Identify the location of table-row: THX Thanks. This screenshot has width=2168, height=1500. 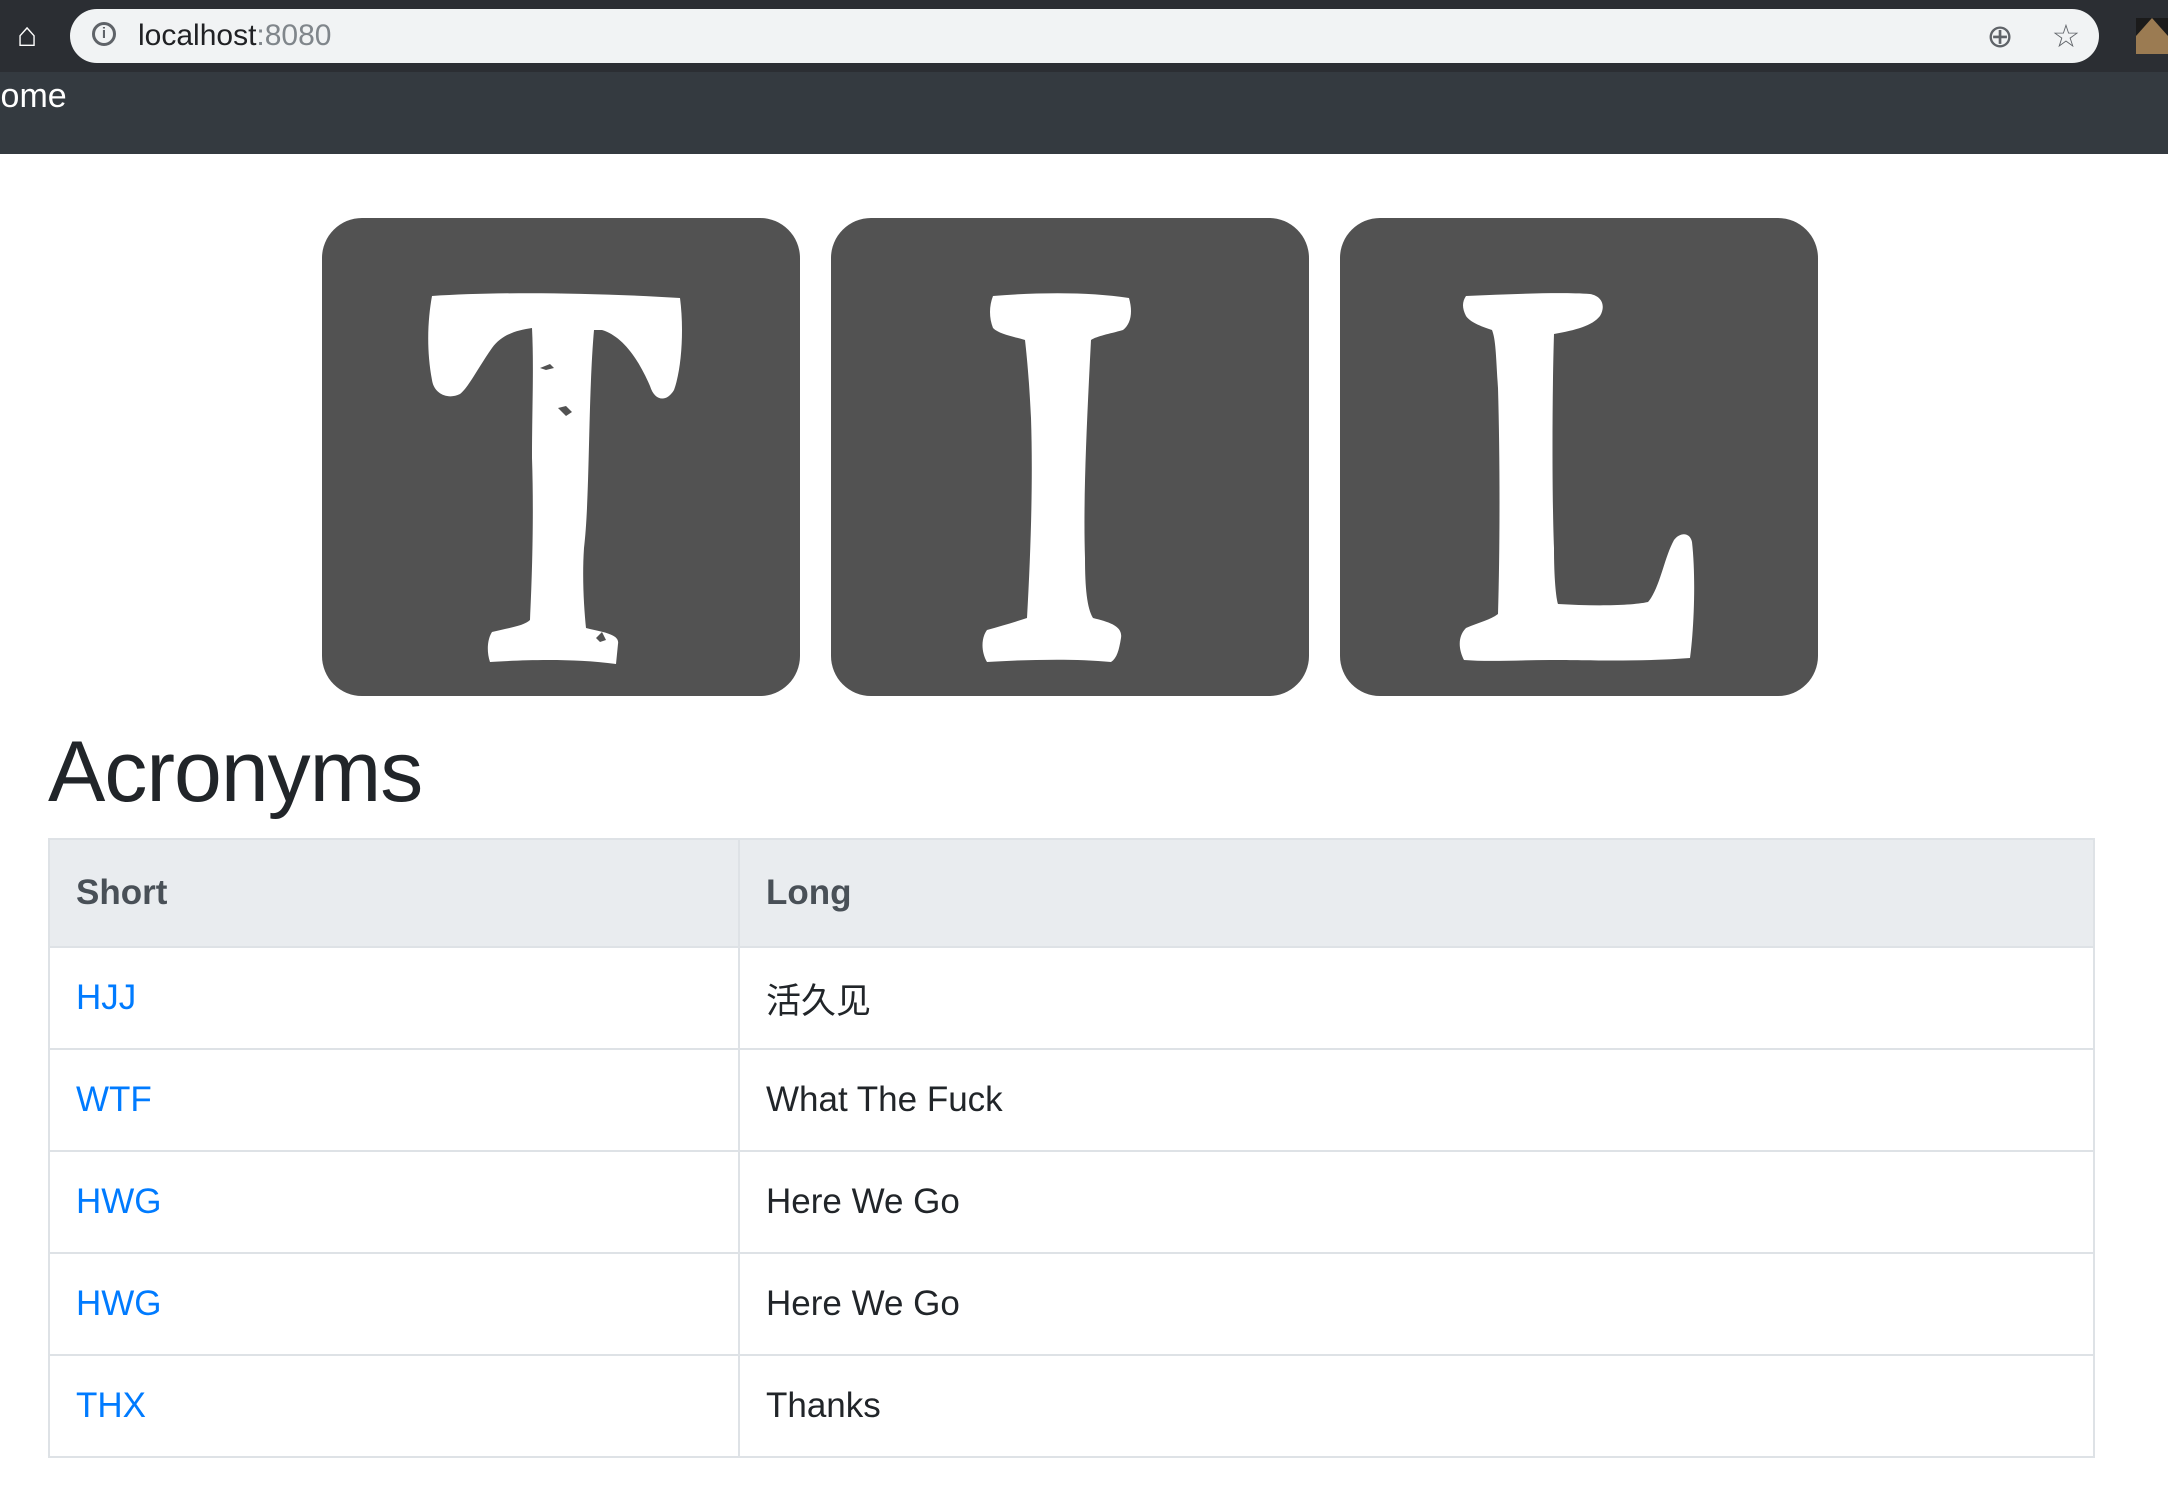
(1071, 1406).